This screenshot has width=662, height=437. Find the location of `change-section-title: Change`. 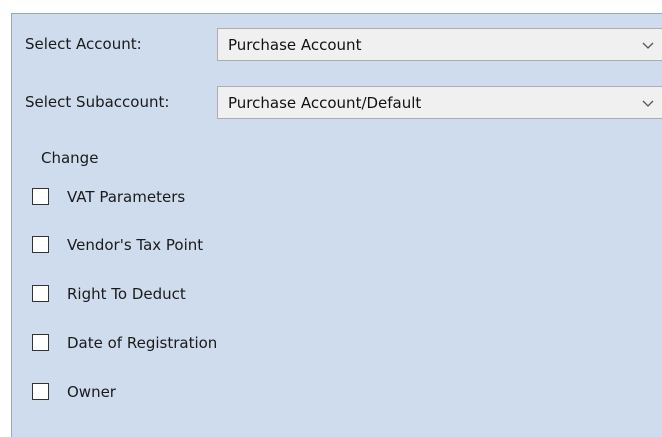

change-section-title: Change is located at coordinates (70, 158).